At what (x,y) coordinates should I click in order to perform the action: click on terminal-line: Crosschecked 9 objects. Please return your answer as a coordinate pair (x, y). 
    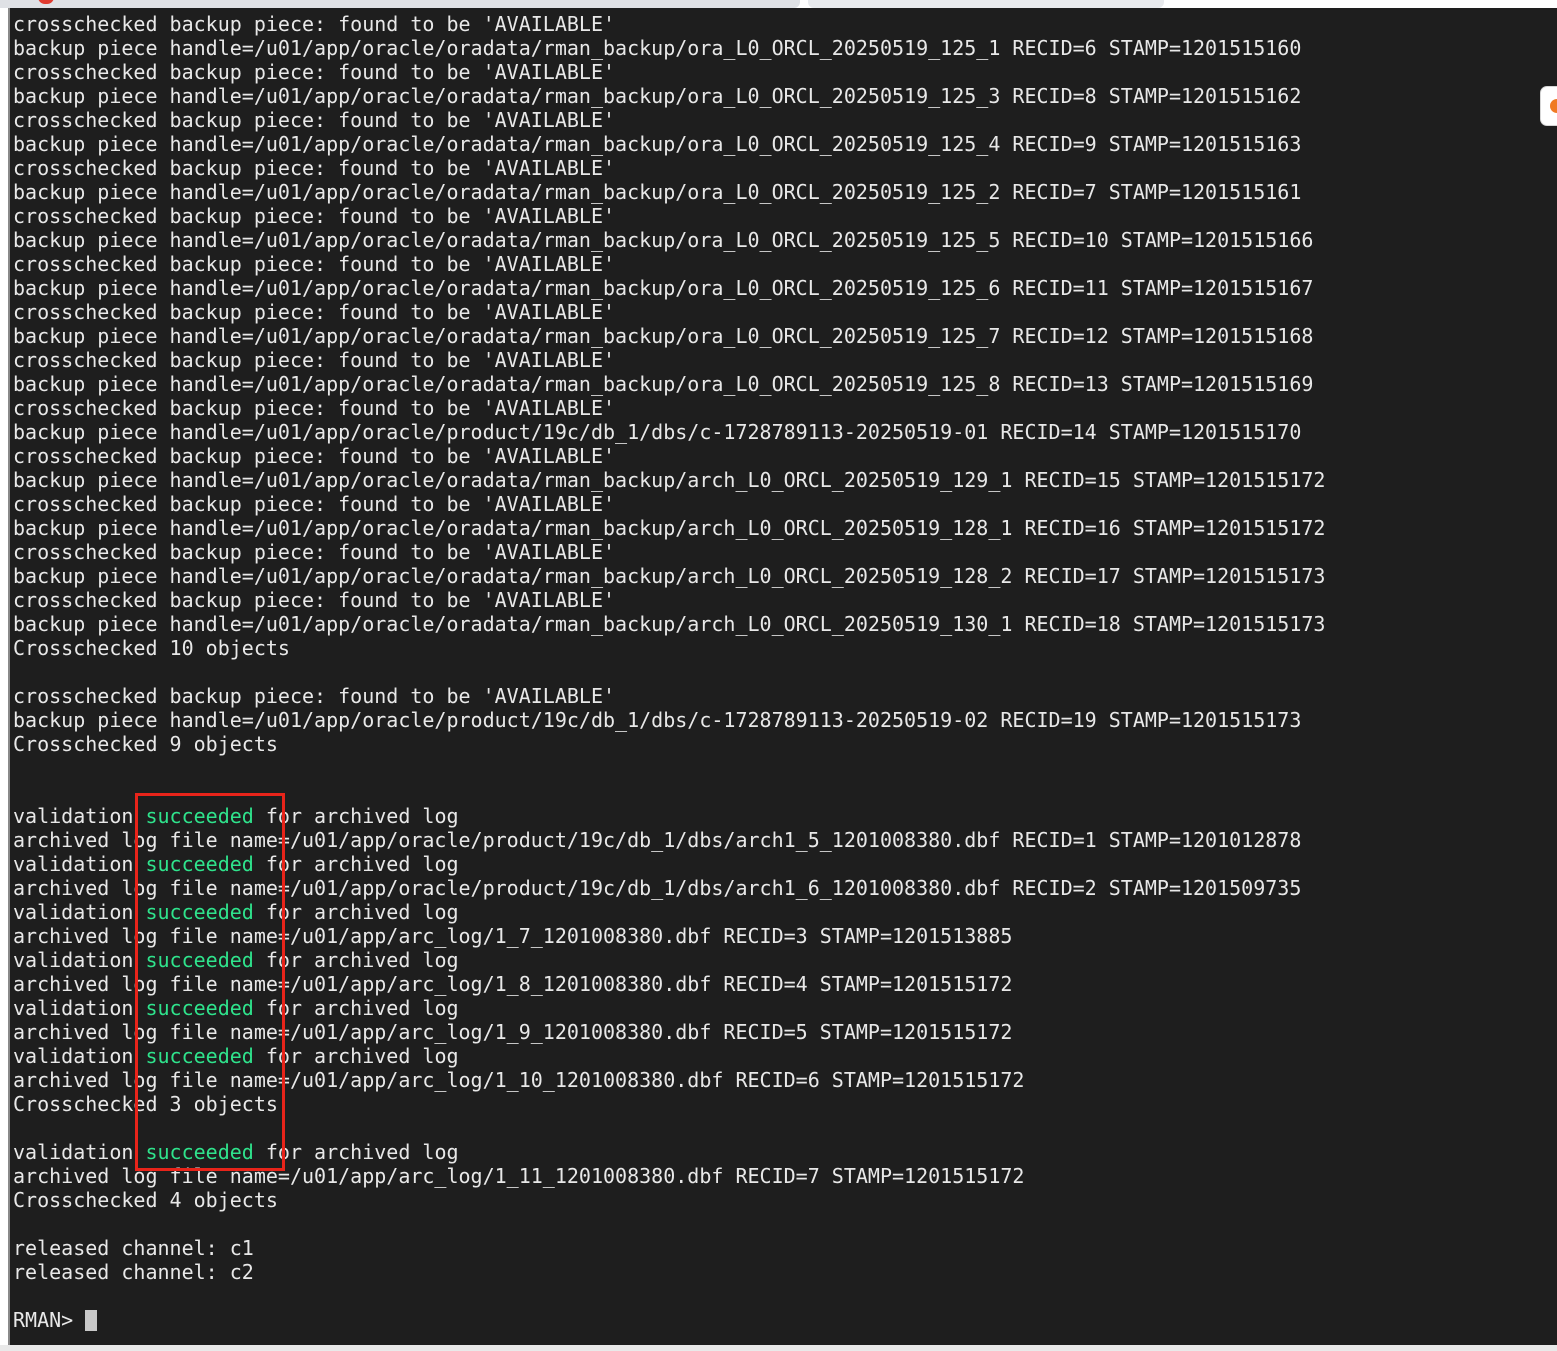
    Looking at the image, I should click on (785, 744).